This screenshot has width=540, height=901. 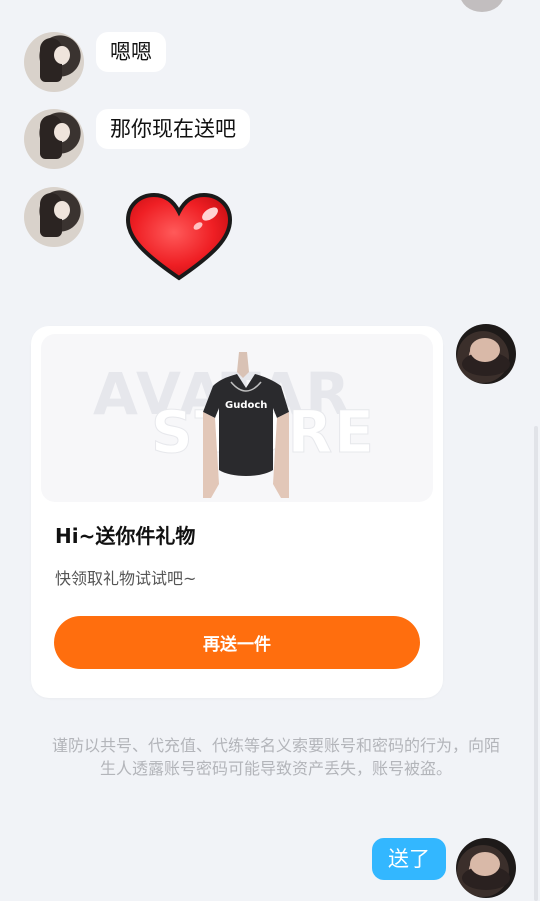 I want to click on partial-avatar, so click(x=482, y=6).